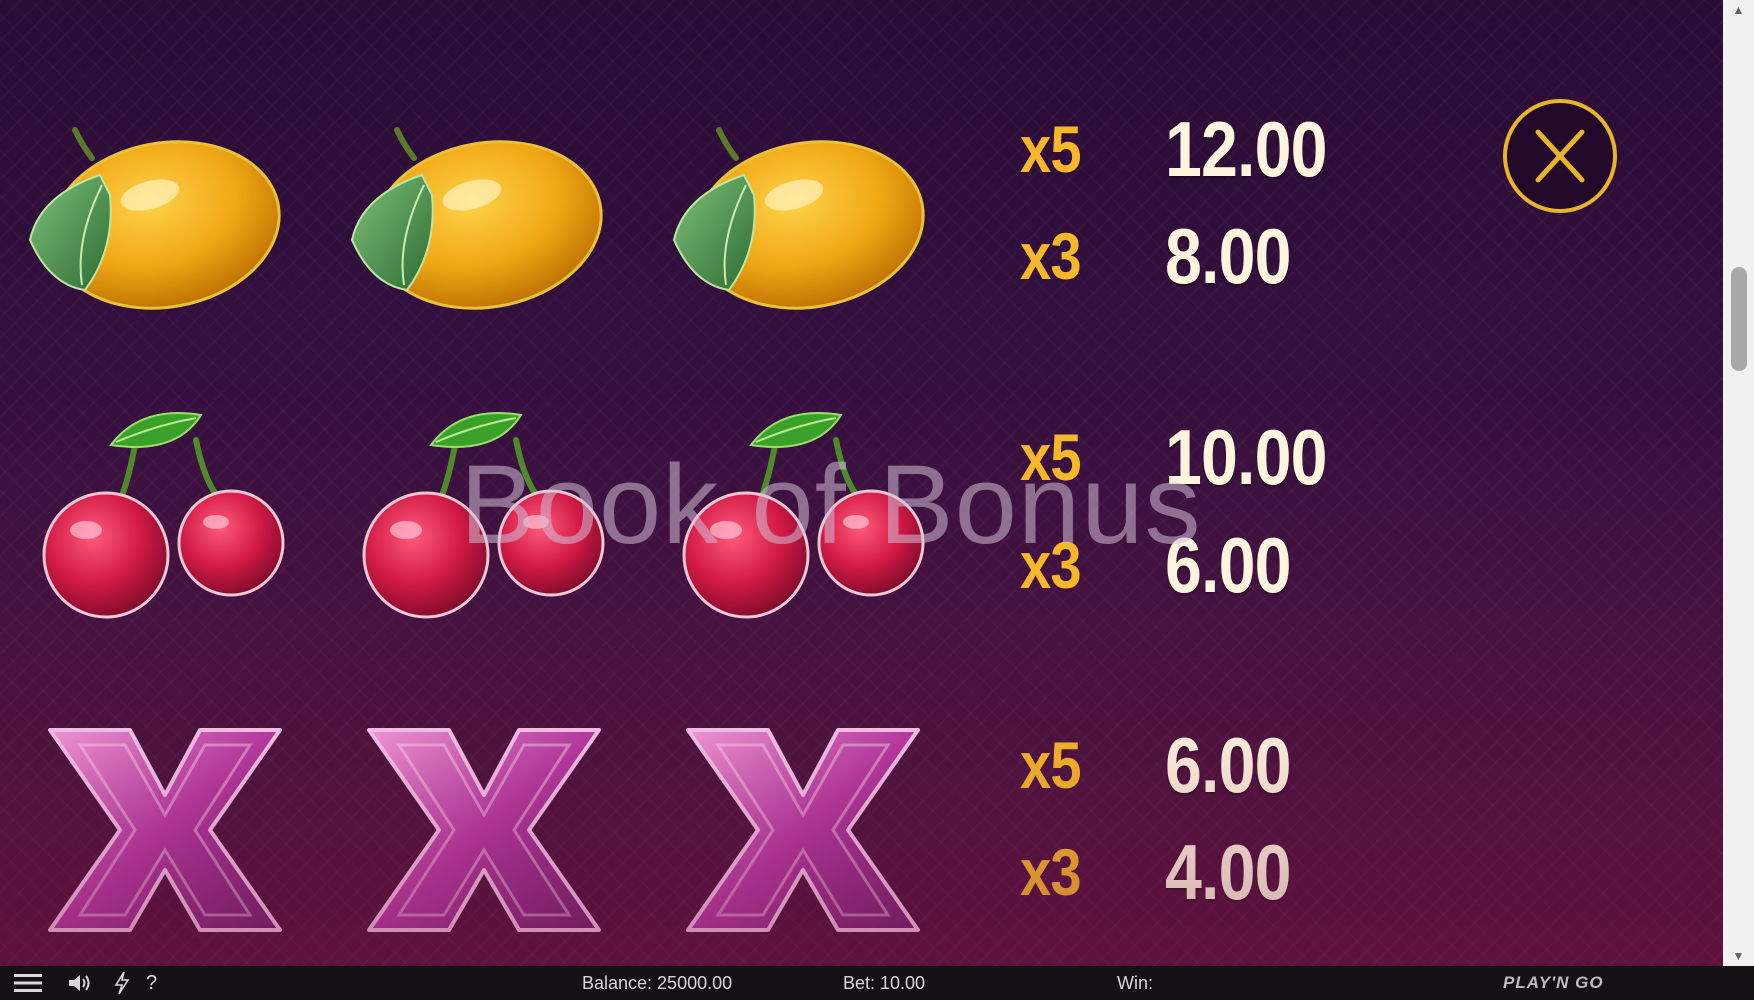  I want to click on scrollbar: ▲ ▼, so click(1738, 483).